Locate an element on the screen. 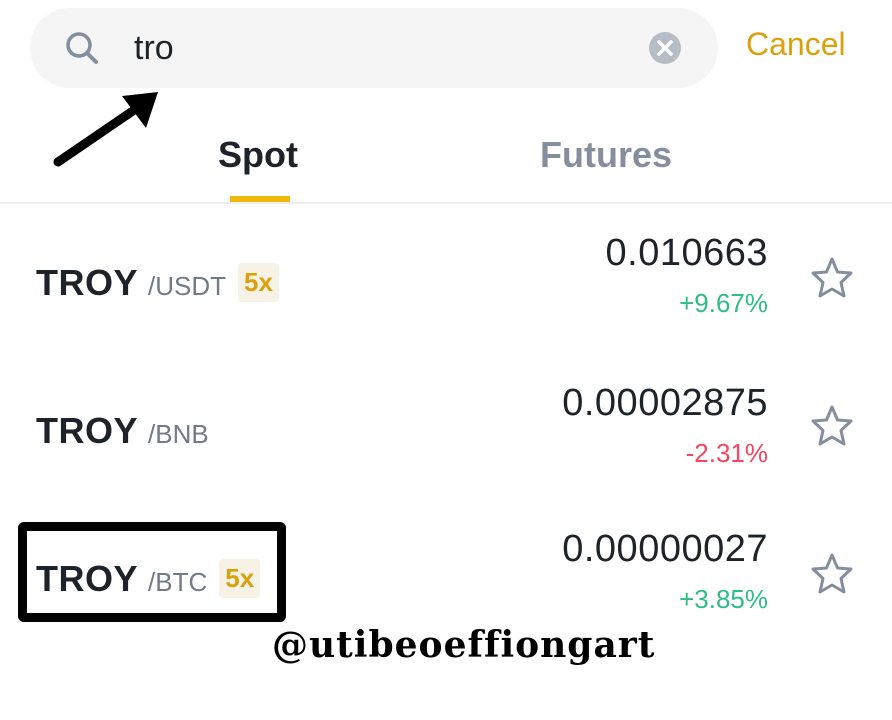 The height and width of the screenshot is (720, 892). pair-label: TROY /USDT 5x is located at coordinates (157, 284).